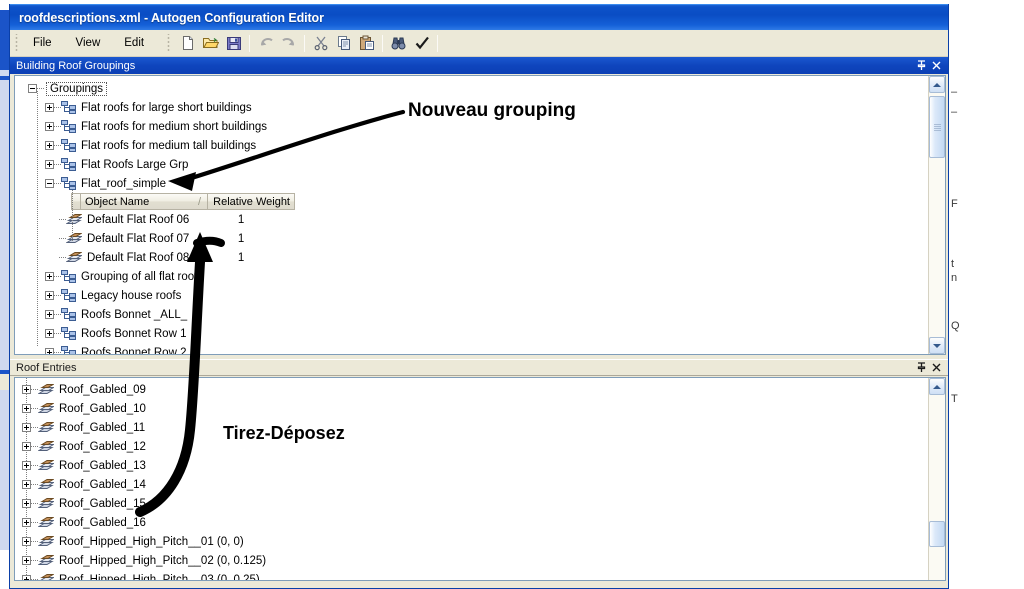  I want to click on groupings-scrollbar-thumb, so click(937, 127).